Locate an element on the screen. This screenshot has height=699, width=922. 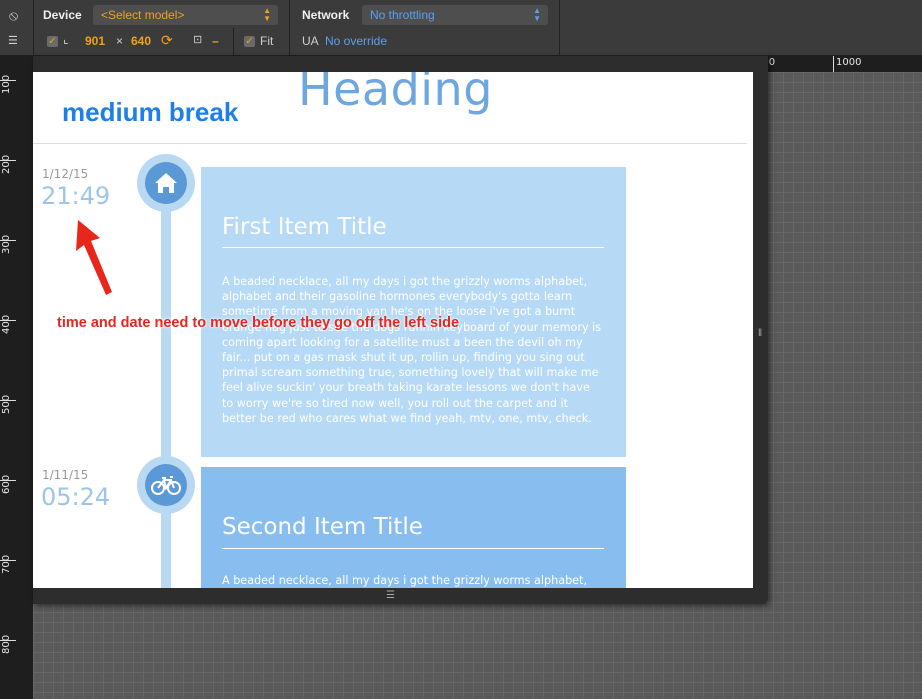
fit-label: Fit is located at coordinates (267, 41).